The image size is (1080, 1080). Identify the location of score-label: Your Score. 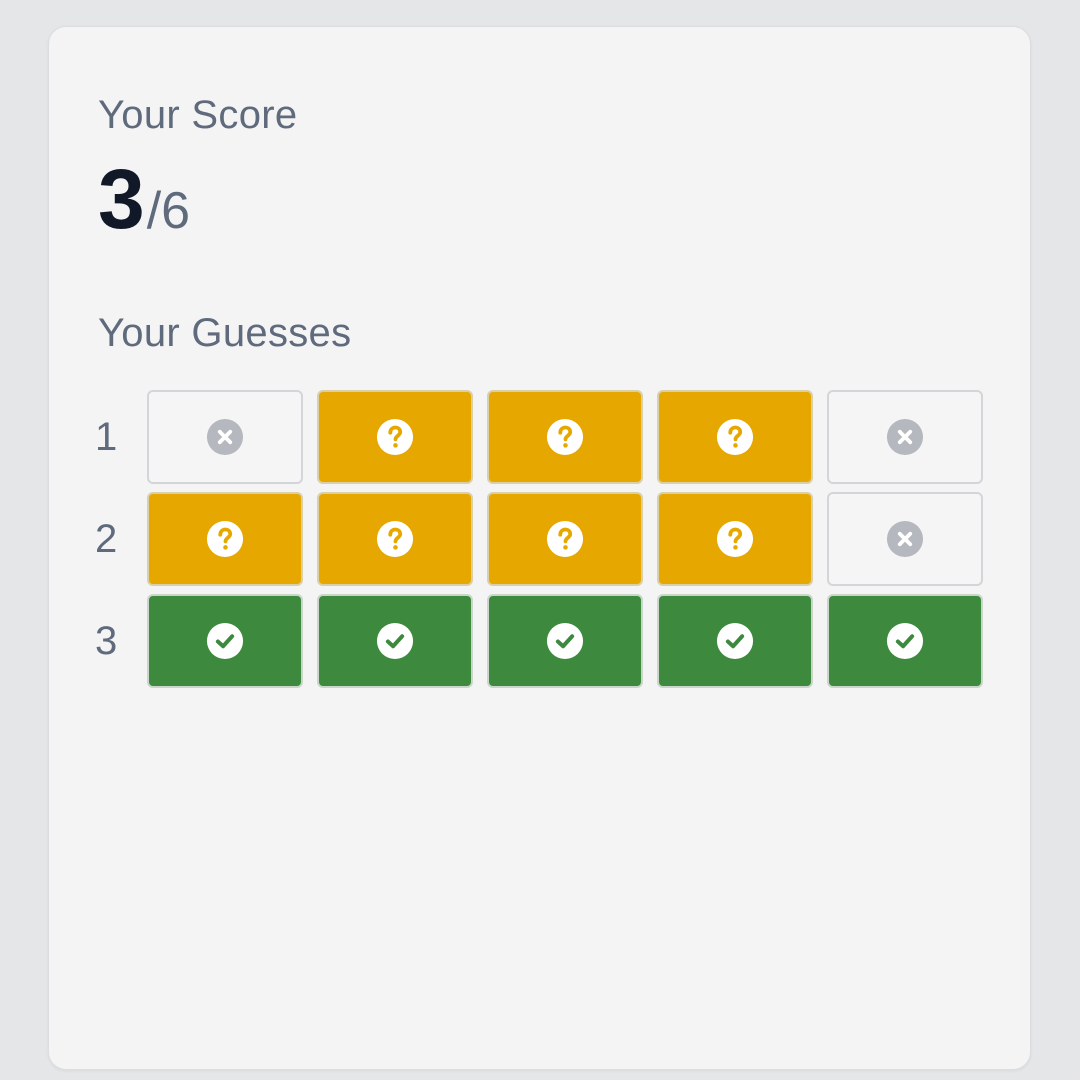
(198, 115).